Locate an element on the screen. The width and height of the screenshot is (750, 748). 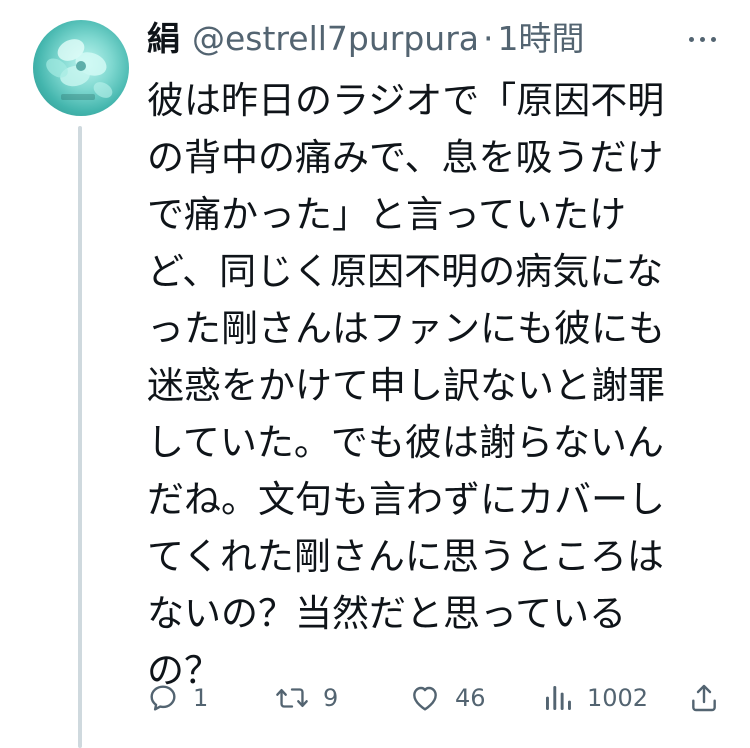
tweet-text-line: の背中の痛みで、息を吸うだけ is located at coordinates (405, 157).